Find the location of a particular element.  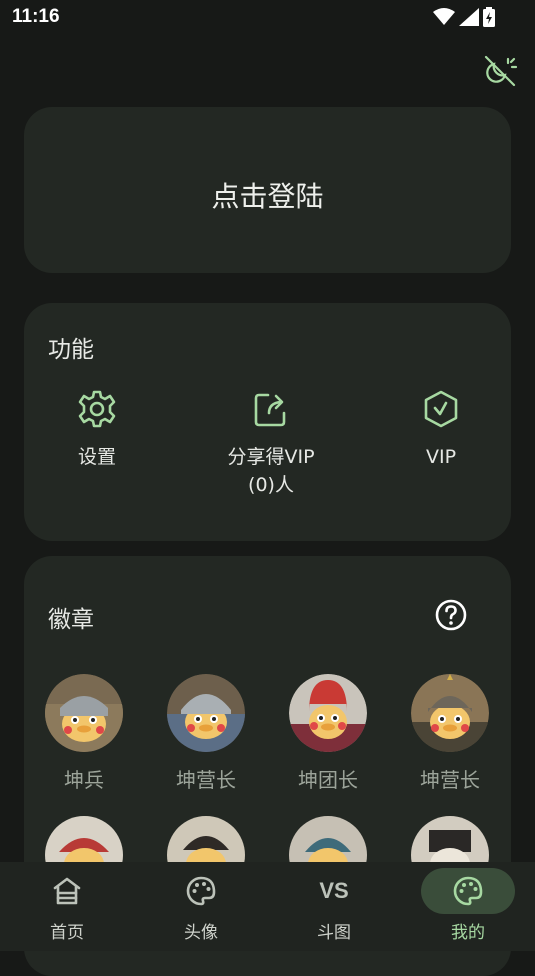

login-label: 点击登陆 is located at coordinates (267, 196).